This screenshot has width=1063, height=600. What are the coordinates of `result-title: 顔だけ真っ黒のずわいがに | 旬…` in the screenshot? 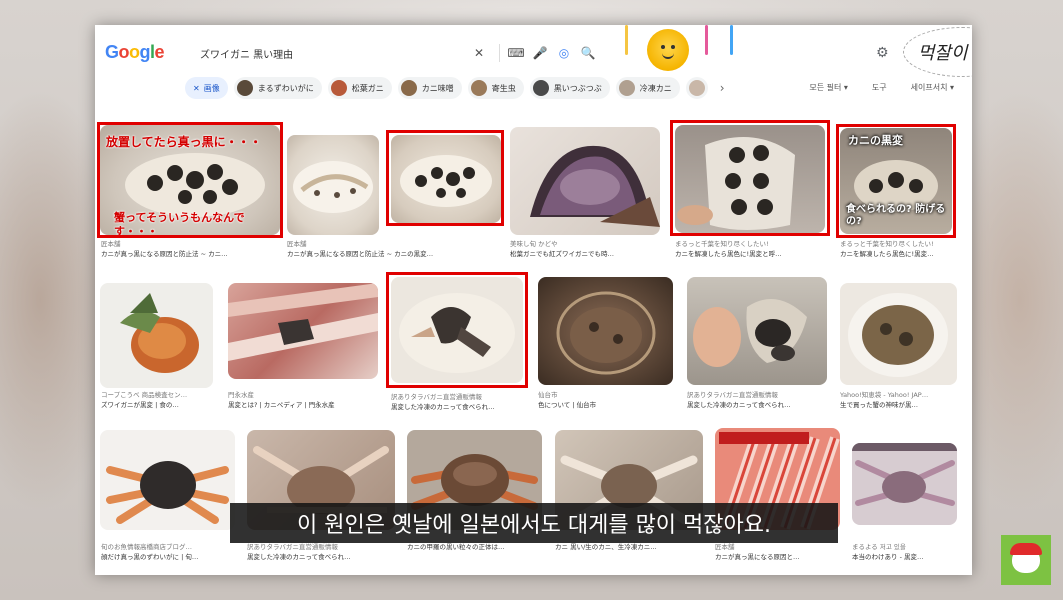 It's located at (171, 557).